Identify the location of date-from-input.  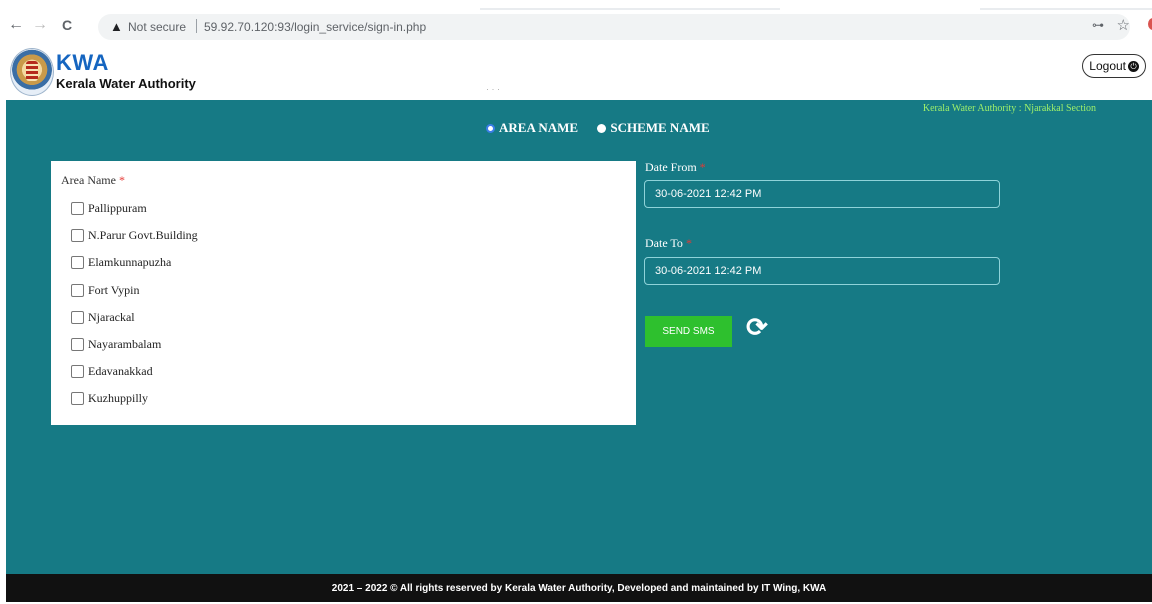
(822, 194).